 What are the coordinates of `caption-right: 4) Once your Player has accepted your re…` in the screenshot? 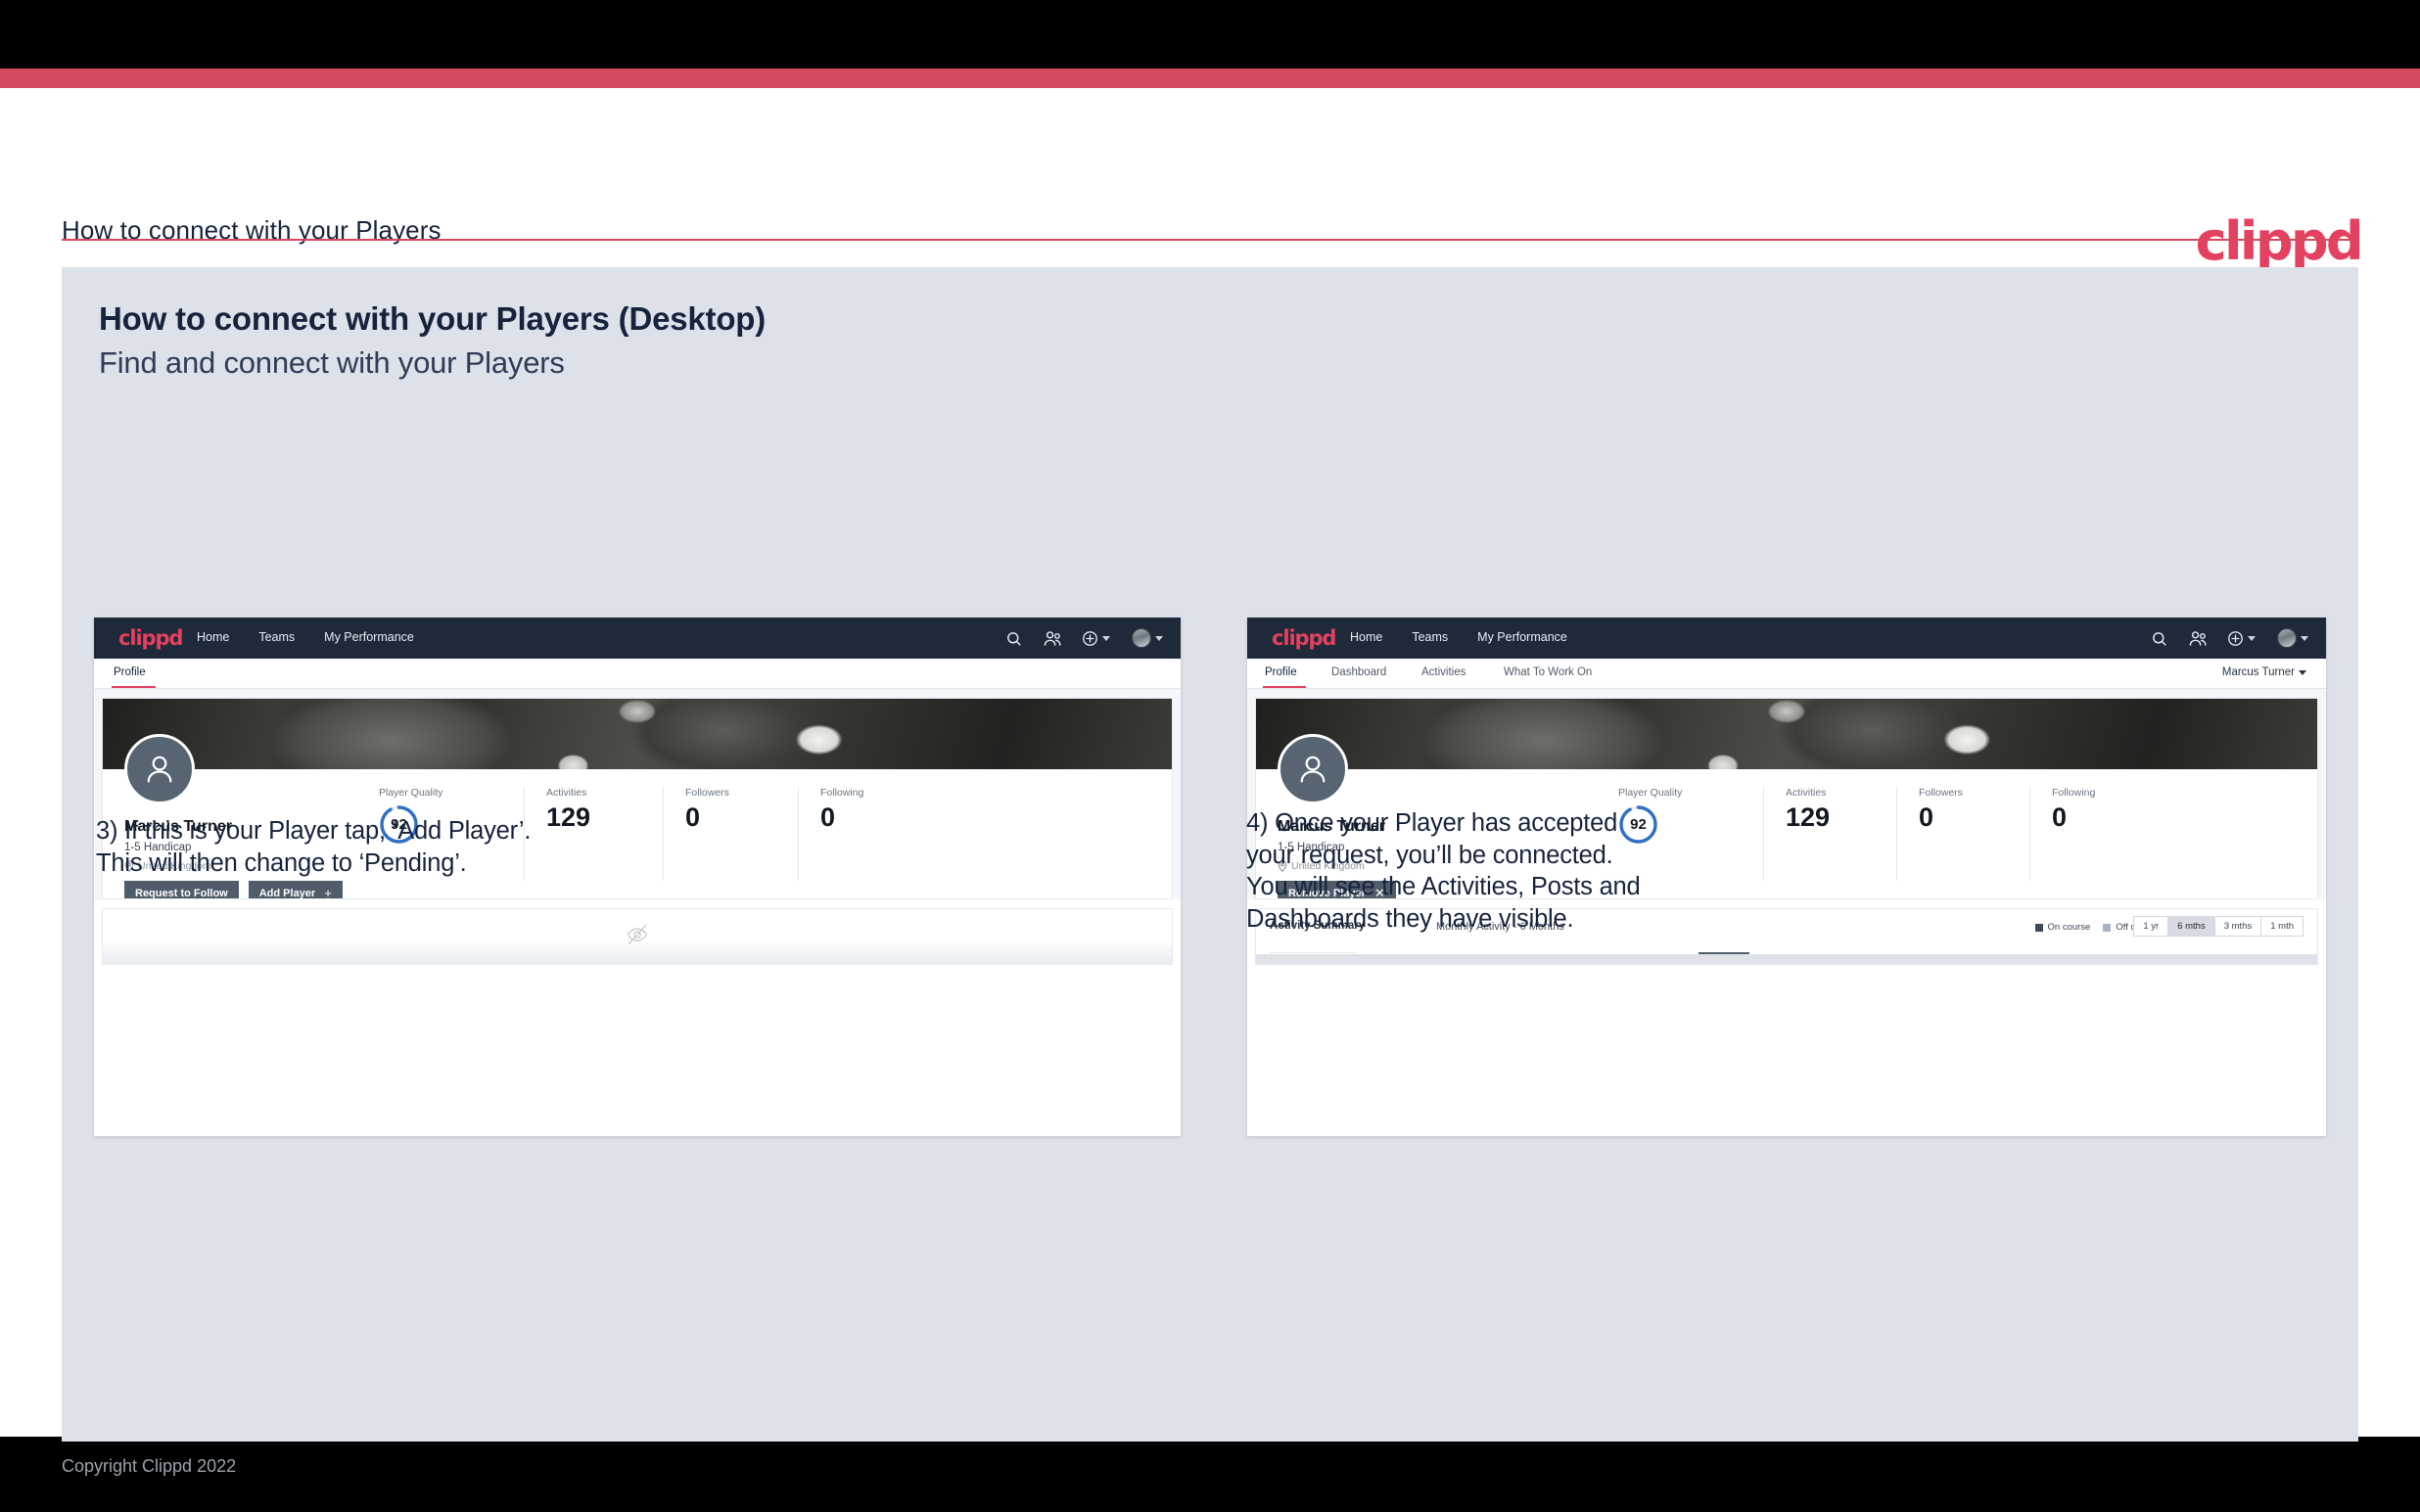 It's located at (1443, 871).